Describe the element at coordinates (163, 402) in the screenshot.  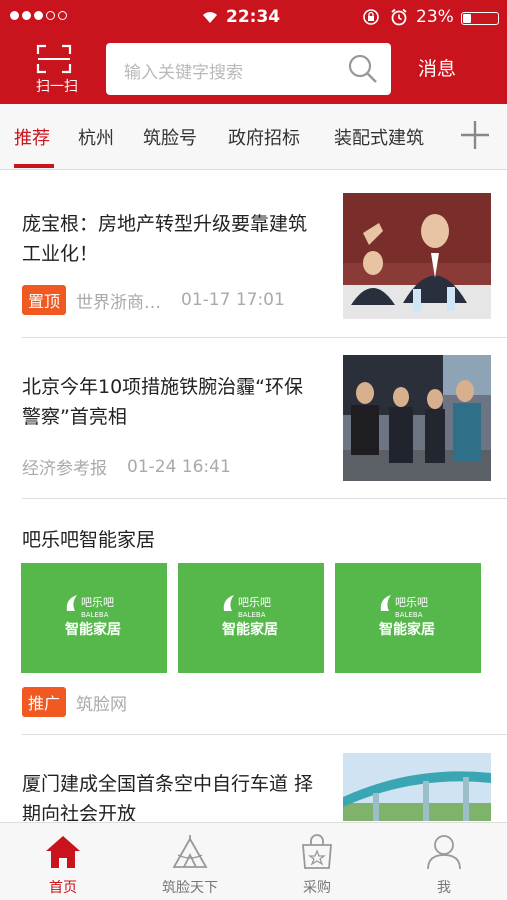
I see `news-title: 北京今年10项措施铁腕治霾“环保警察”首亮相` at that location.